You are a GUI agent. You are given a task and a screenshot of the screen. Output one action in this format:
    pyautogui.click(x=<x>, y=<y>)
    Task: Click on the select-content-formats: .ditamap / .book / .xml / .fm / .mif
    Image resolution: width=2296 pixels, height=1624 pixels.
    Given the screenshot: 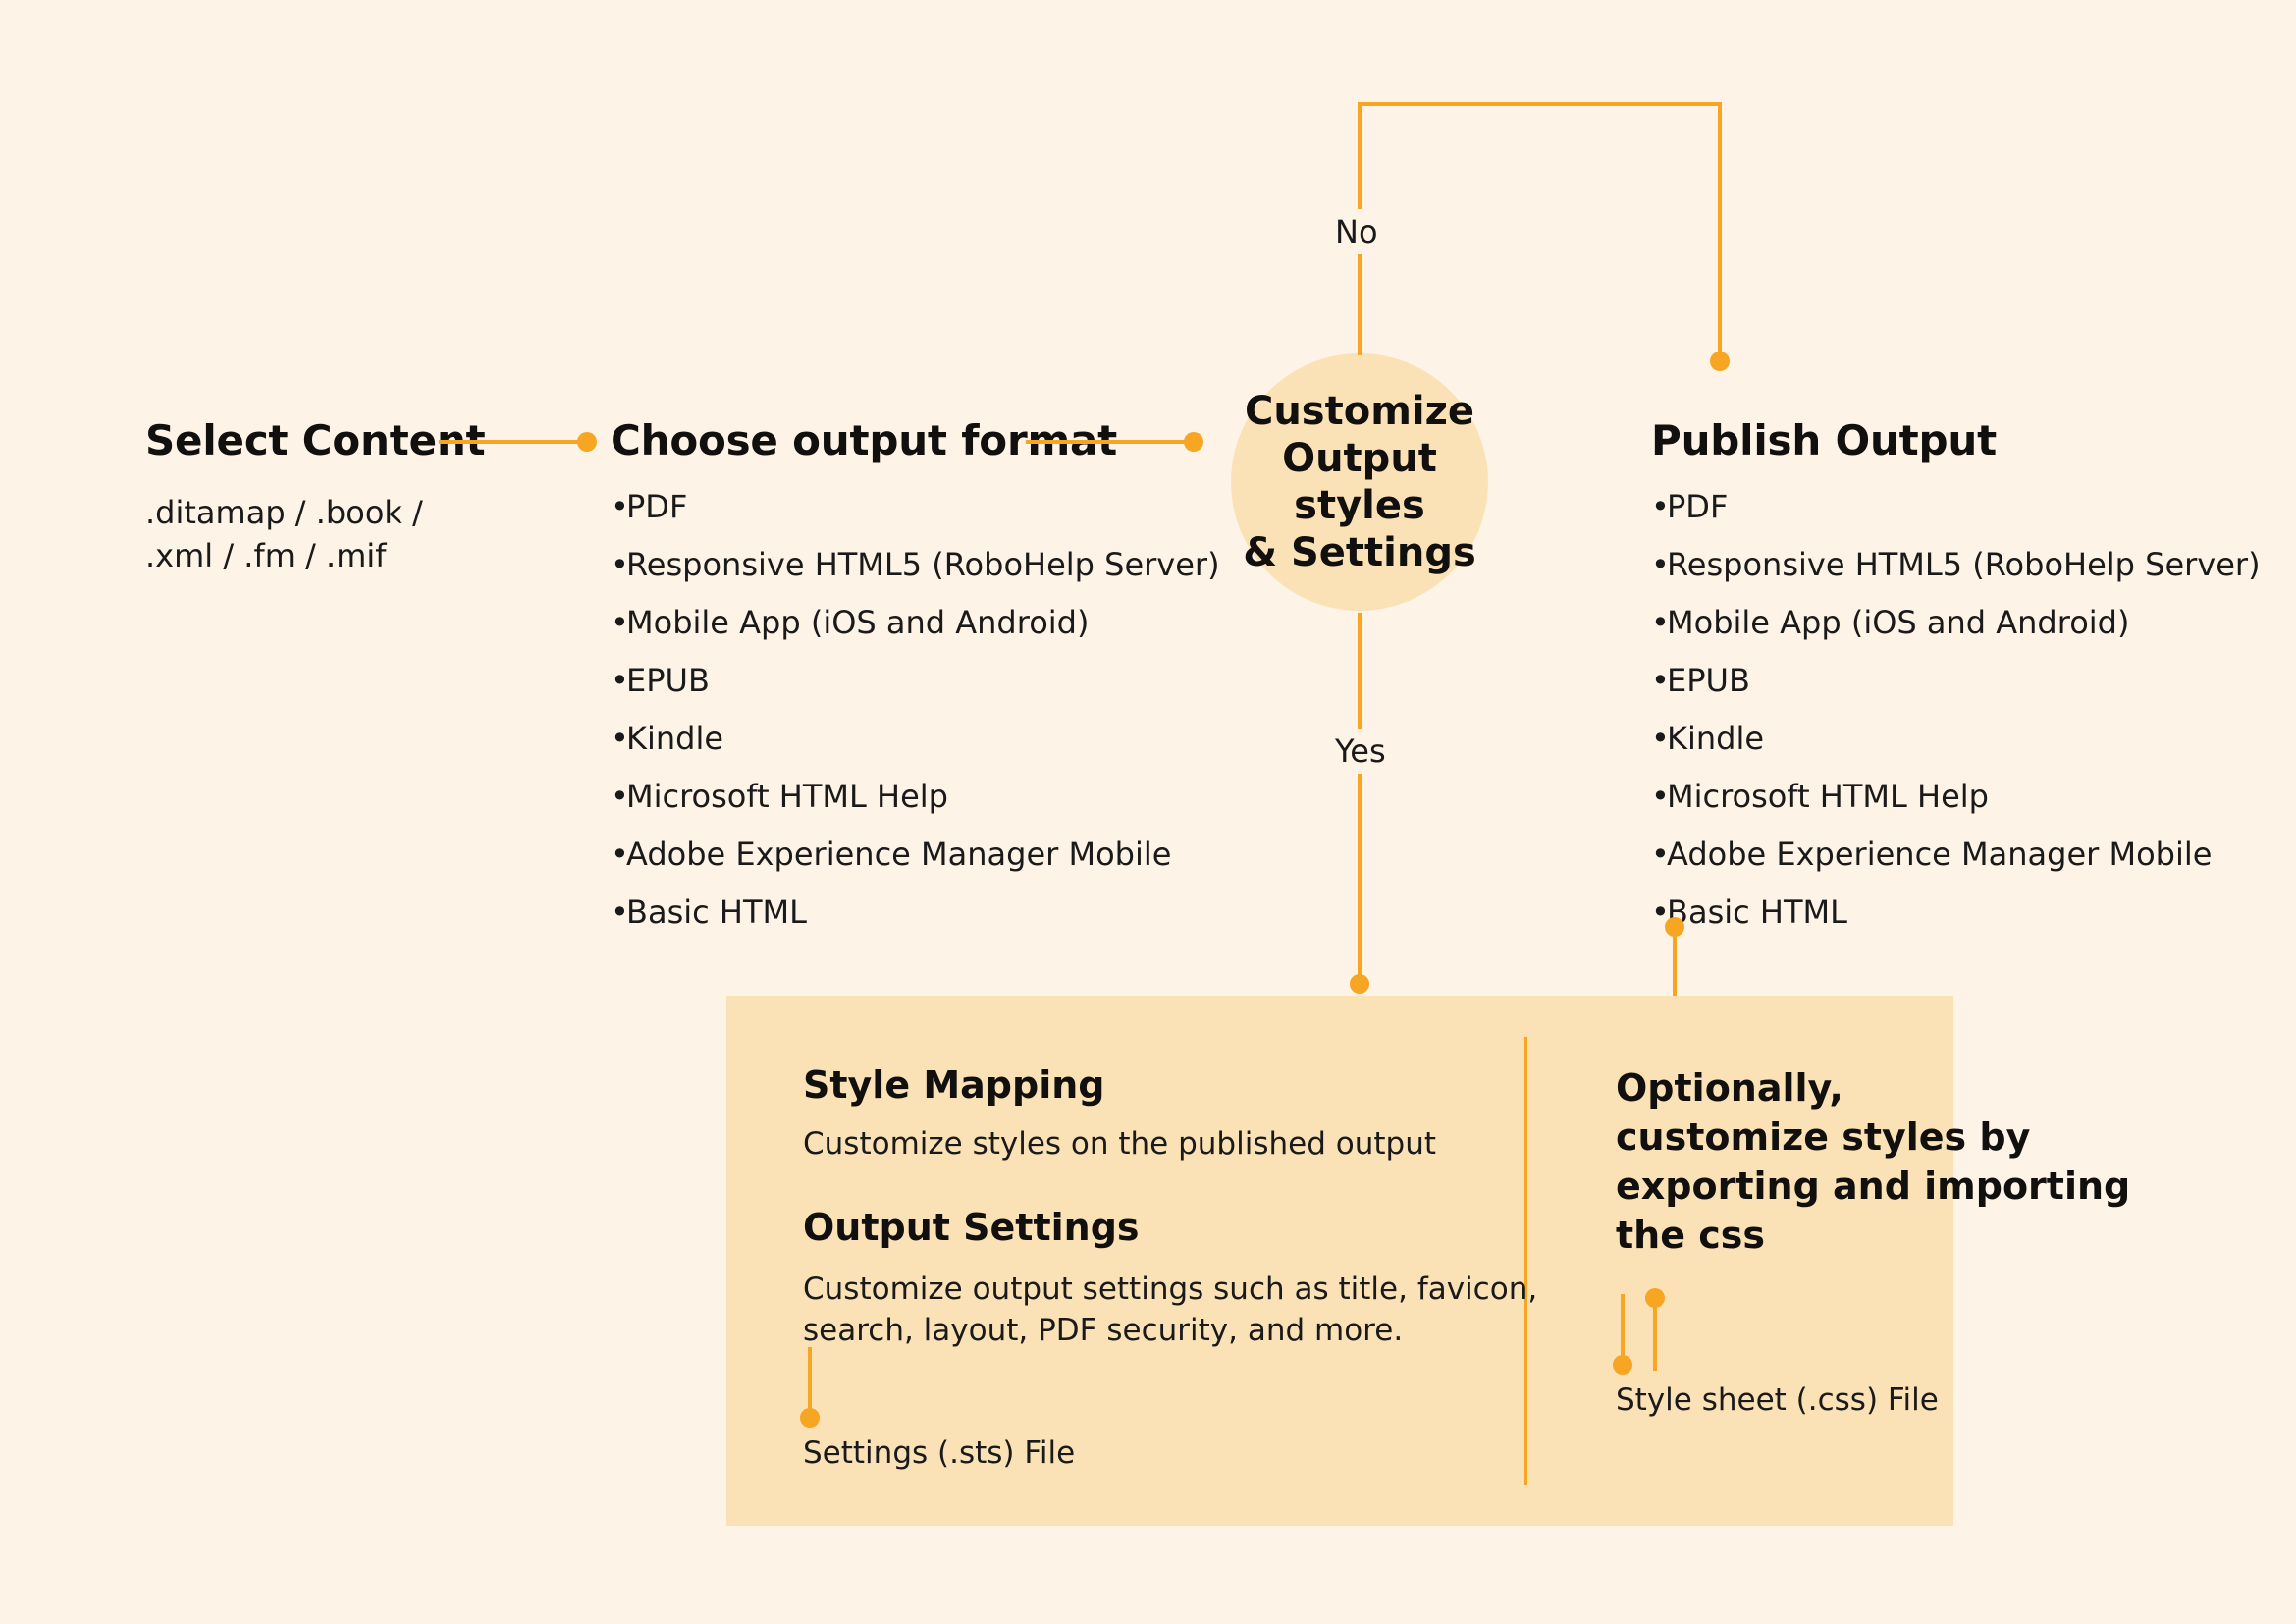 What is the action you would take?
    pyautogui.click(x=284, y=534)
    